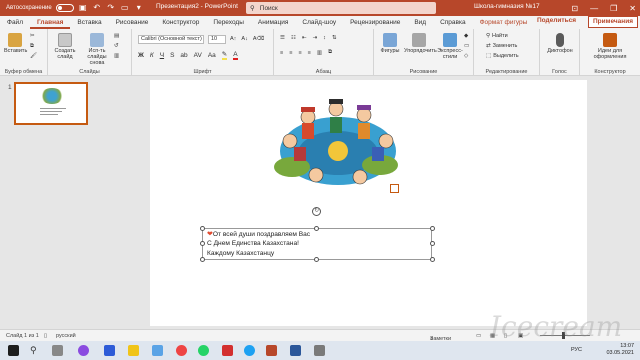 Image resolution: width=640 pixels, height=360 pixels. What do you see at coordinates (212, 55) in the screenshot?
I see `case-icon: Aa` at bounding box center [212, 55].